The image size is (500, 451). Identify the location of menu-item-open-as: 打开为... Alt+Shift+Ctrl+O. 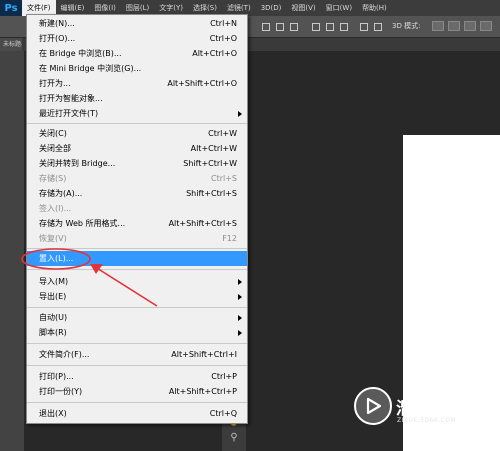
(137, 83).